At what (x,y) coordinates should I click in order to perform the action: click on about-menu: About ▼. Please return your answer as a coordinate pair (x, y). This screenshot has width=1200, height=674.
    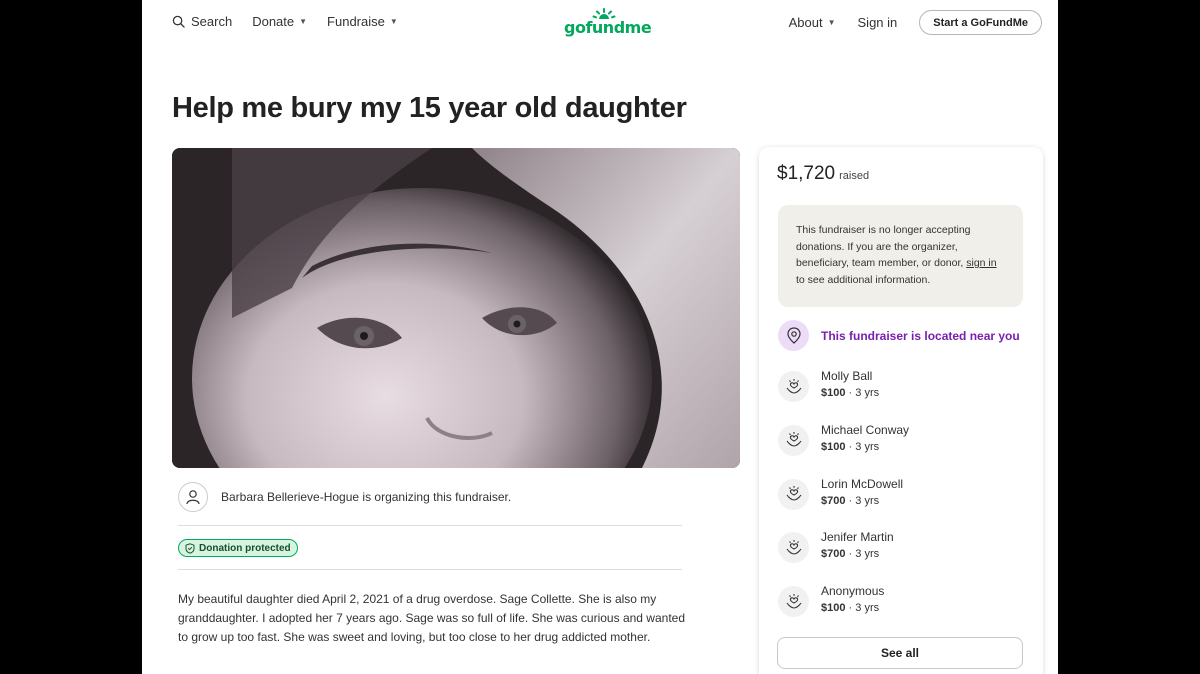
    Looking at the image, I should click on (812, 22).